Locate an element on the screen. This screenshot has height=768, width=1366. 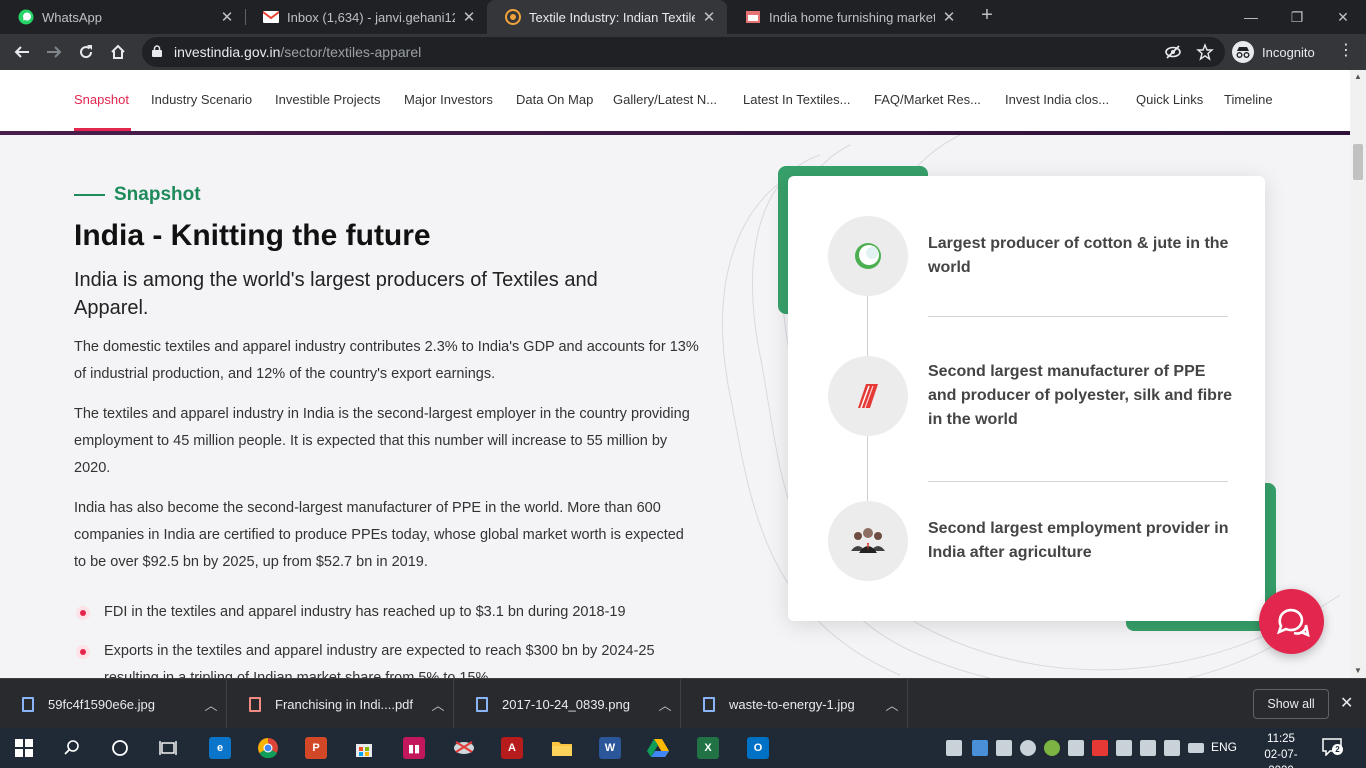
tray-outlook-icon is located at coordinates (980, 748).